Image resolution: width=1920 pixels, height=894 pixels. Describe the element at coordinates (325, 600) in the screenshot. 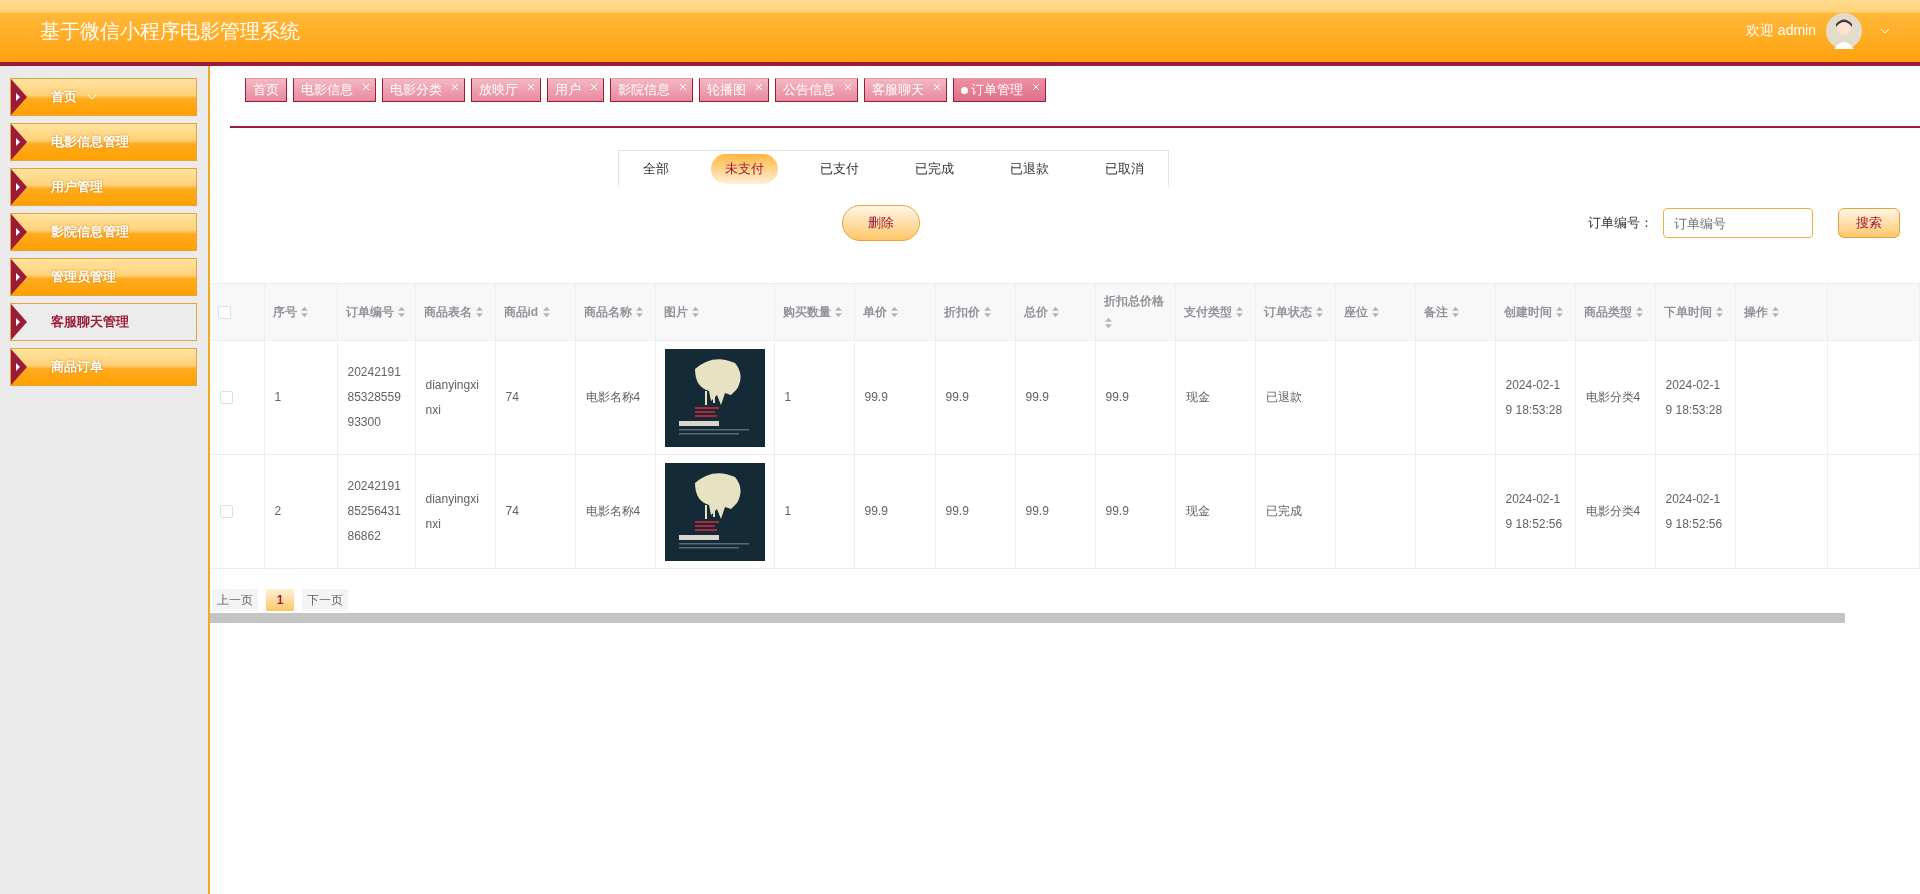

I see `next-page-button: 下一页` at that location.